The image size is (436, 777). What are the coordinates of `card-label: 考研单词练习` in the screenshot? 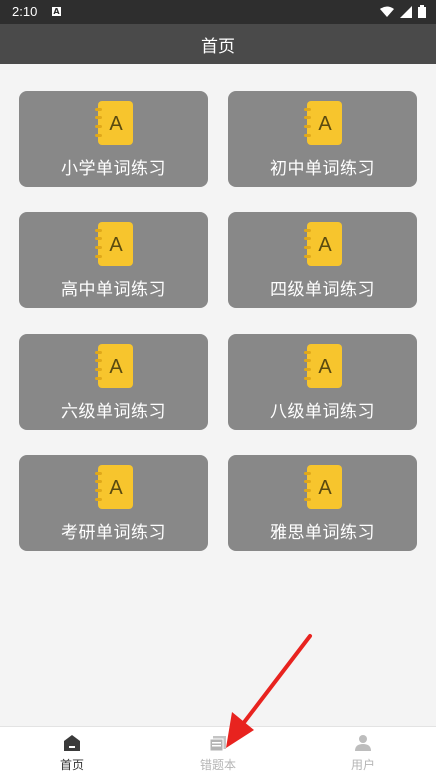 It's located at (113, 533).